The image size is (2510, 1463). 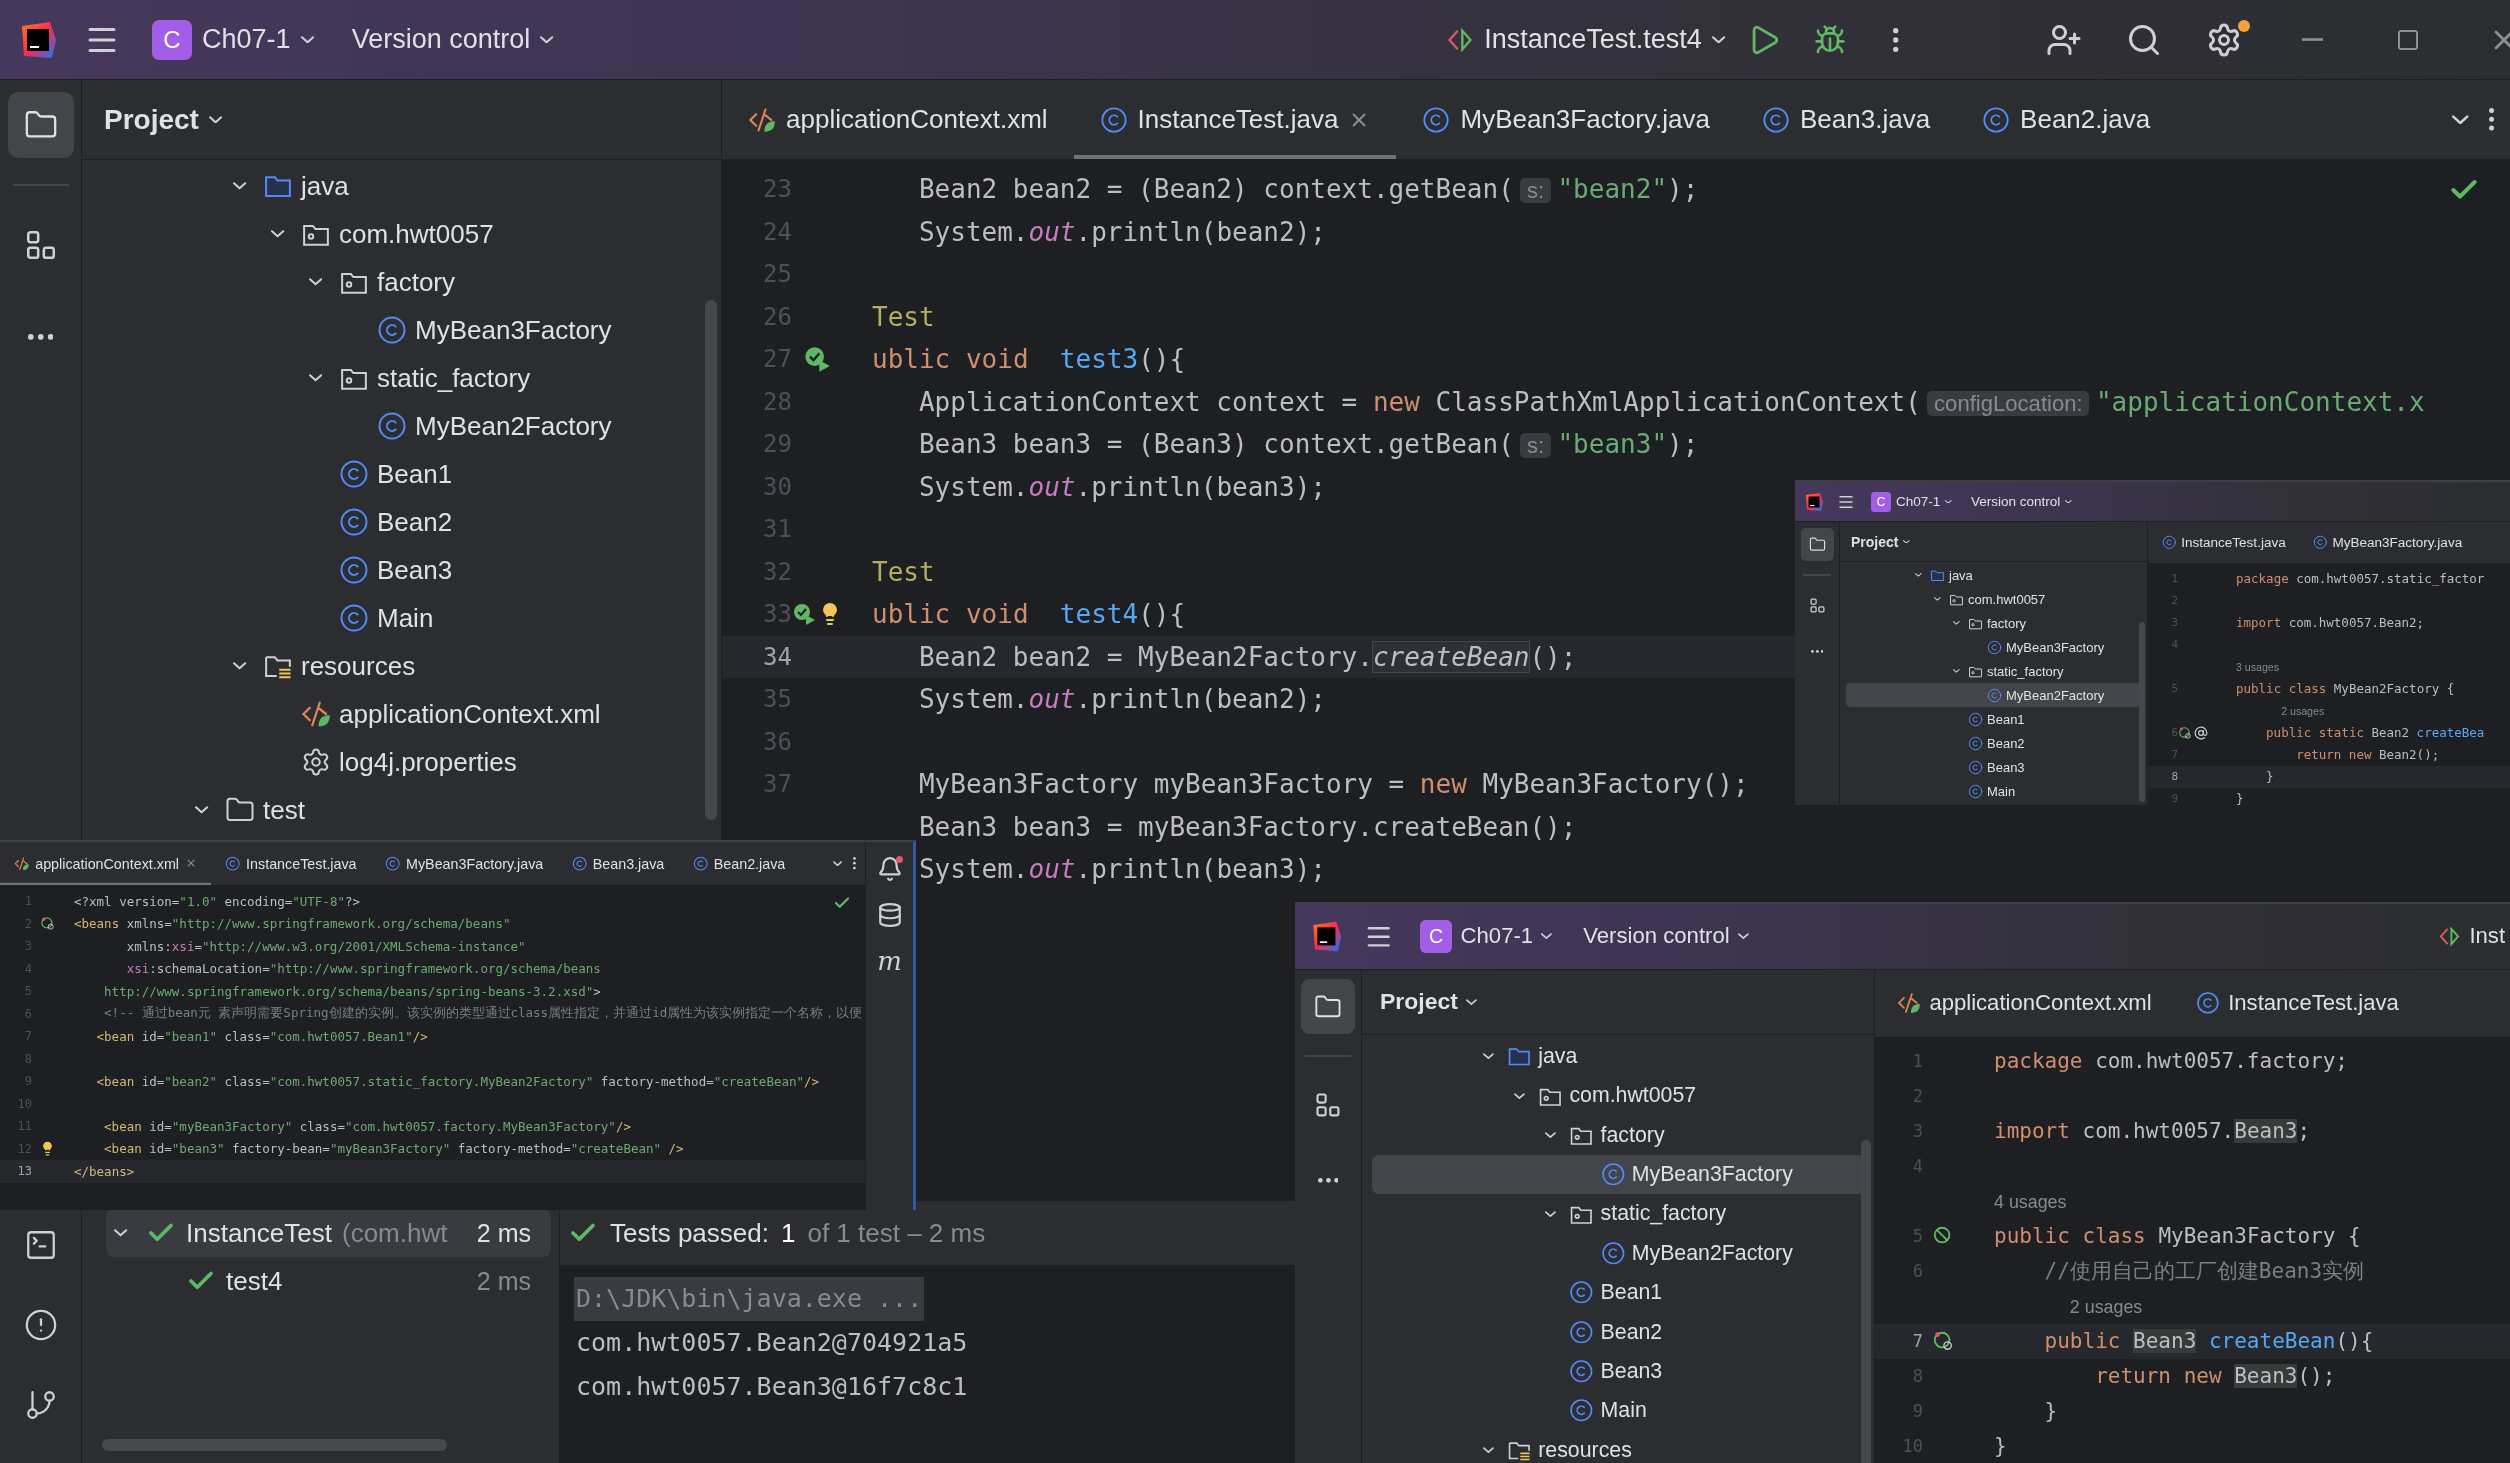 I want to click on maven-button: m, so click(x=889, y=961).